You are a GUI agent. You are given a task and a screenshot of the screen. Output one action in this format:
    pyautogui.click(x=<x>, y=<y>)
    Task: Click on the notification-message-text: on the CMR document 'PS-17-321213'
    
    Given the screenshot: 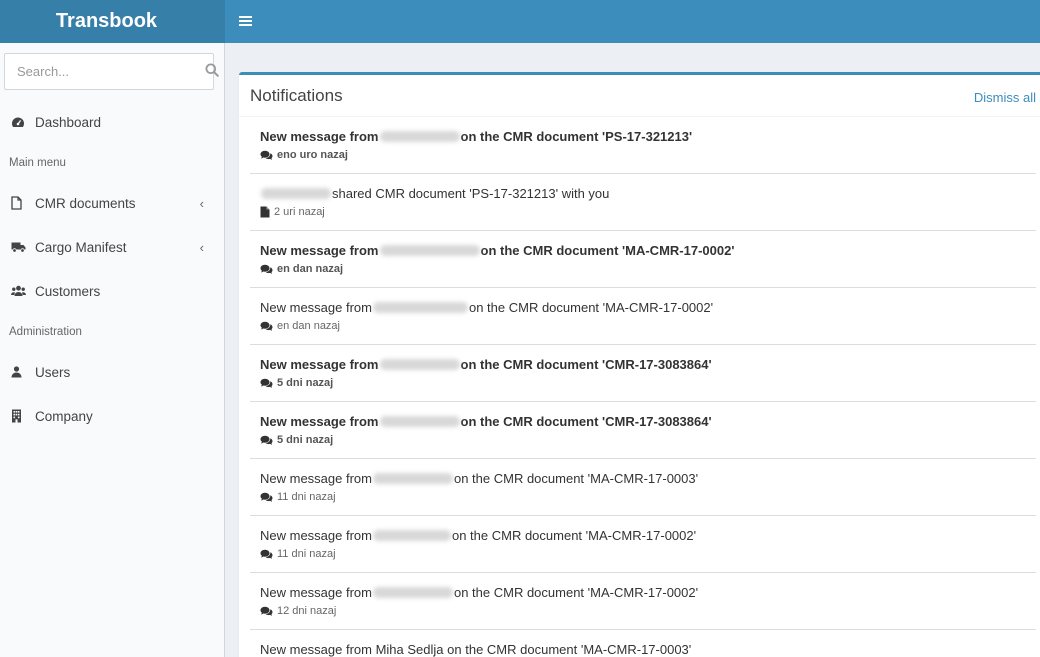 What is the action you would take?
    pyautogui.click(x=576, y=136)
    